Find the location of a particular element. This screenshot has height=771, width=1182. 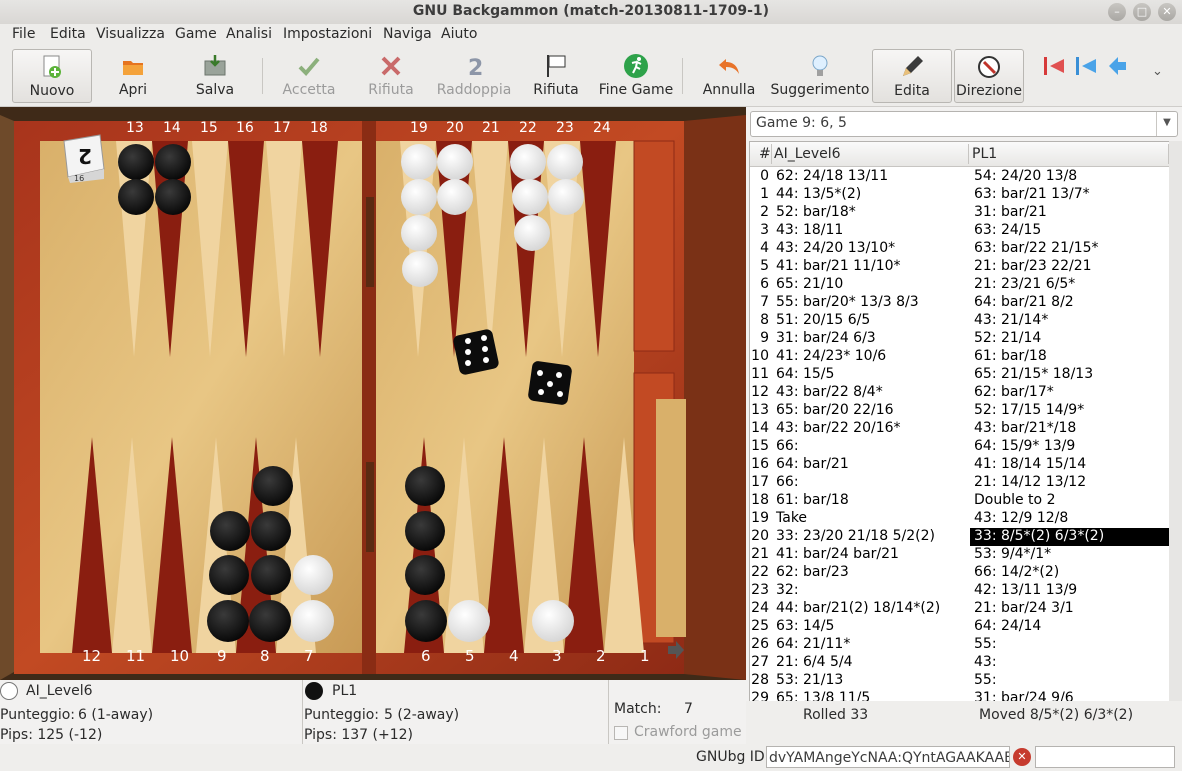

apri-button: Apri is located at coordinates (133, 75).